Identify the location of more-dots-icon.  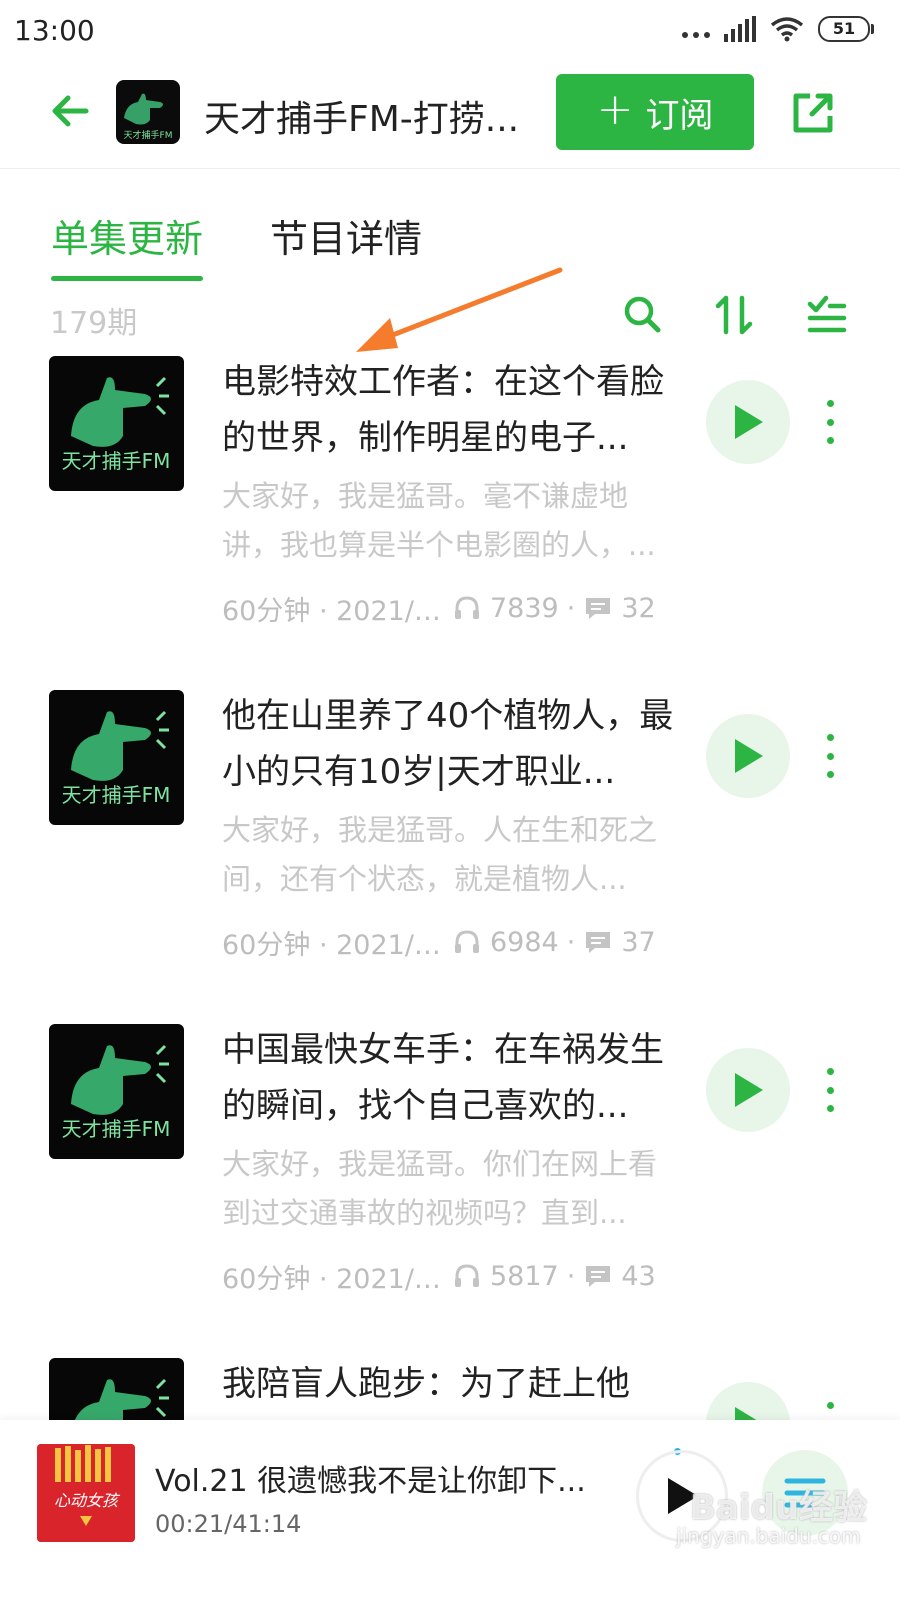
(696, 29).